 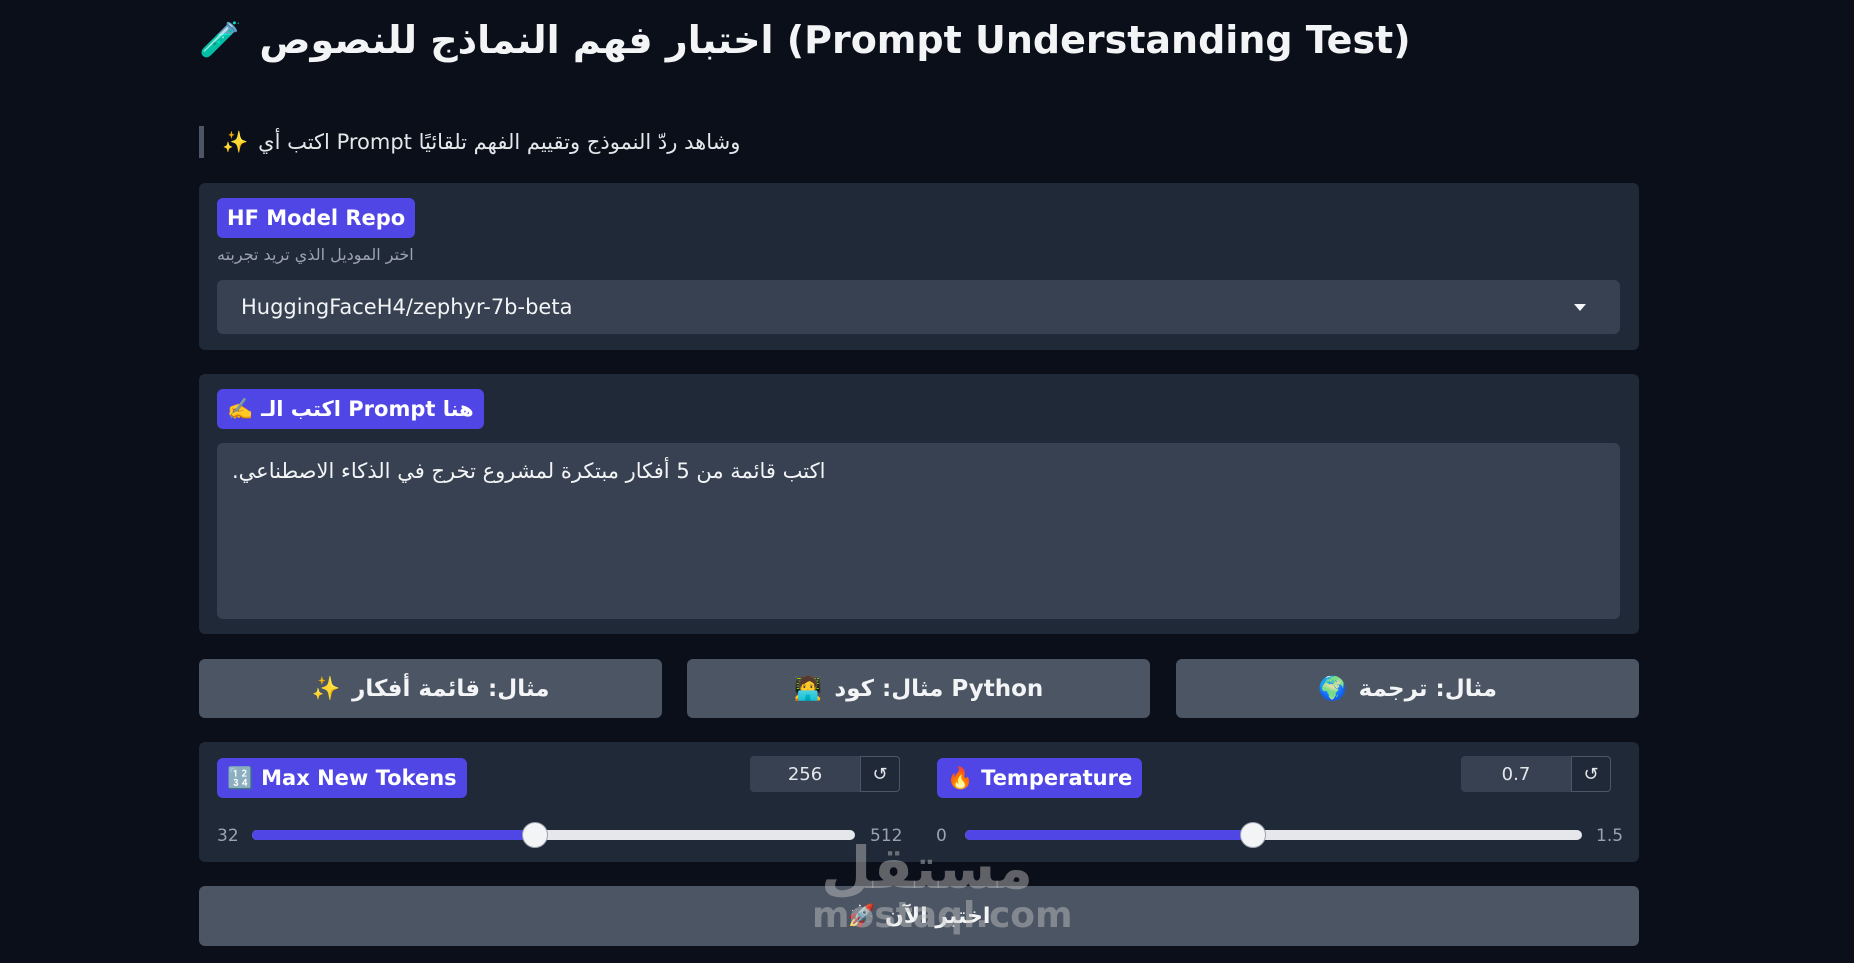 I want to click on temperature-min: 0, so click(x=941, y=836).